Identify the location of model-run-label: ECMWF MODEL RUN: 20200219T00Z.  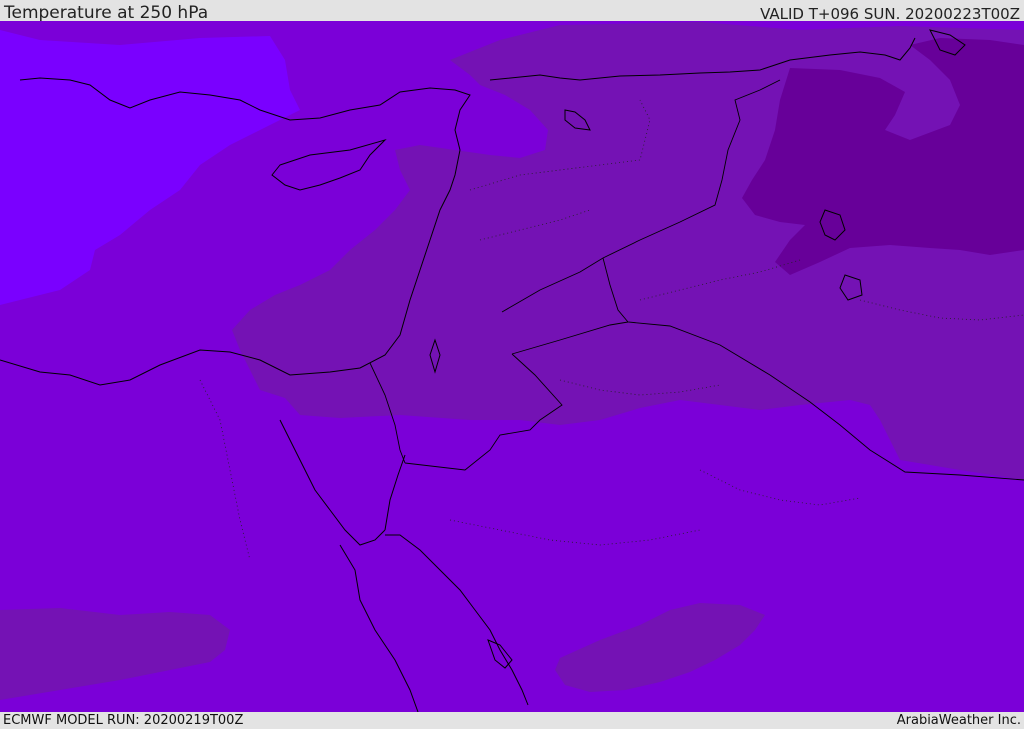
(123, 720).